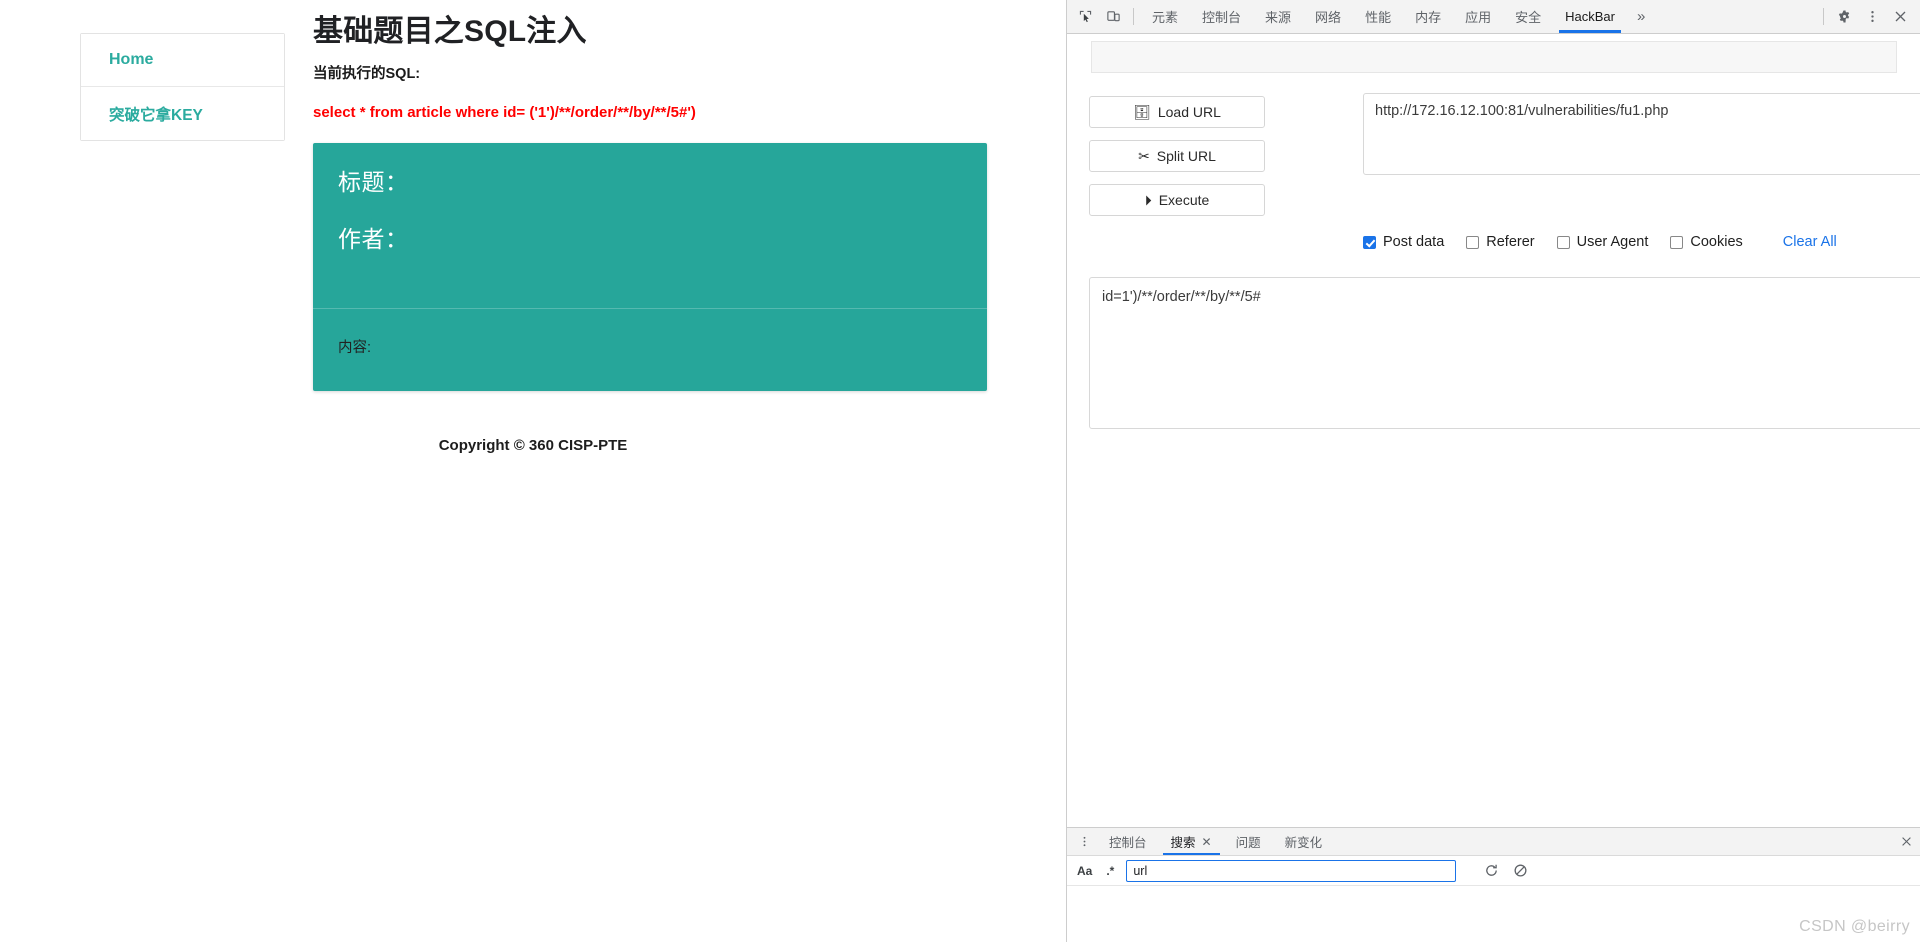 This screenshot has width=1920, height=942. I want to click on toolbar-divider, so click(1133, 16).